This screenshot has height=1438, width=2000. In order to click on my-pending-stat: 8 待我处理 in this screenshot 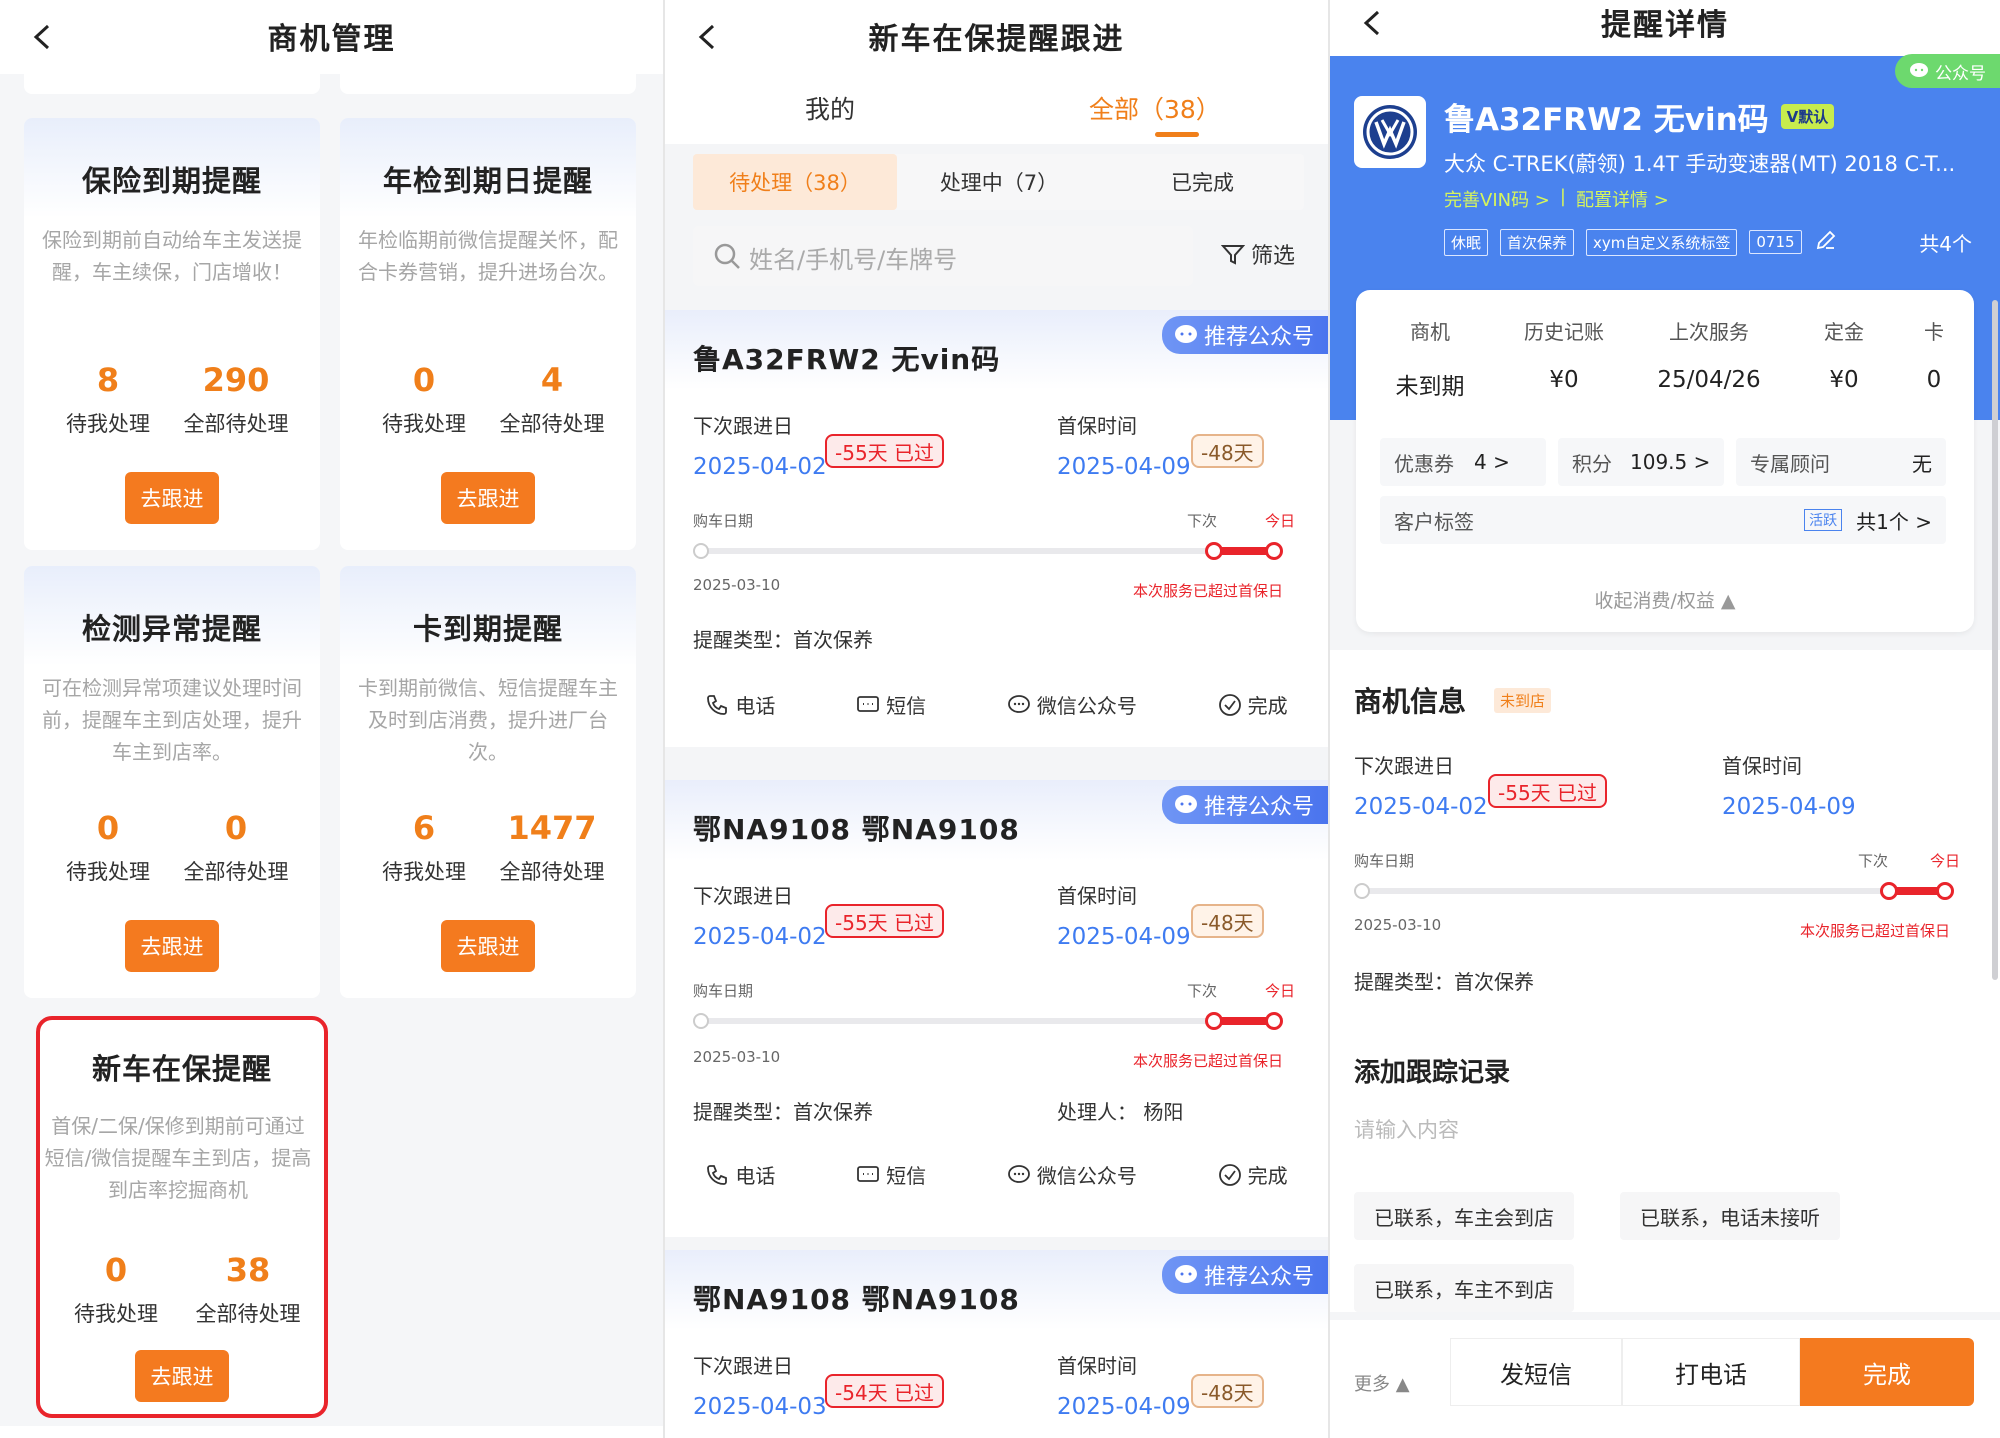, I will do `click(108, 398)`.